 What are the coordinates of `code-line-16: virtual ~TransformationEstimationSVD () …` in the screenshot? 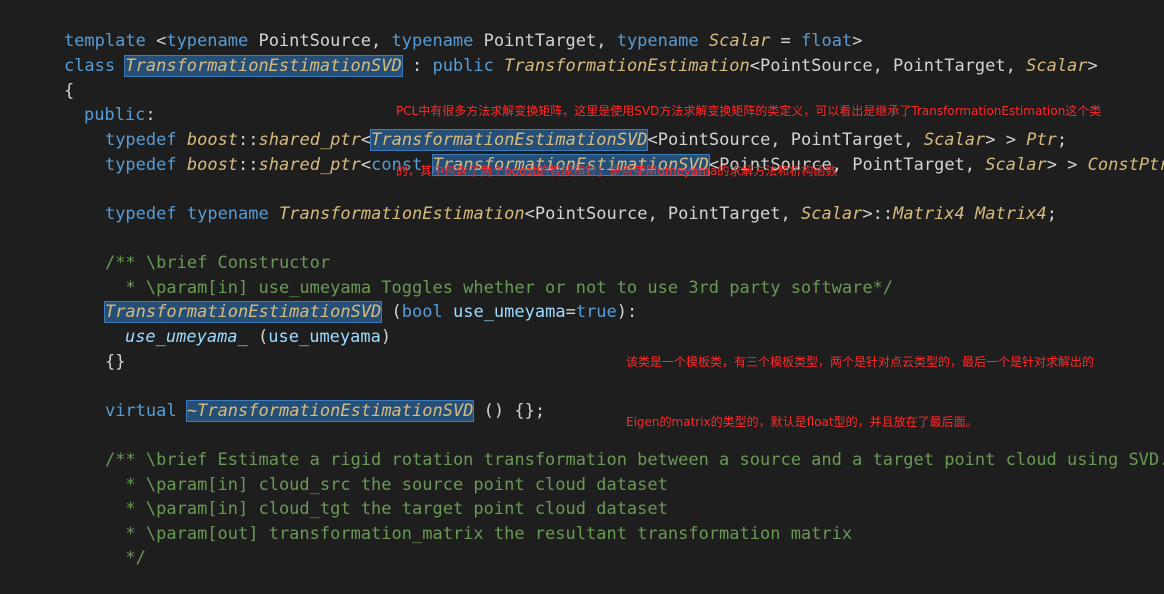 It's located at (304, 398).